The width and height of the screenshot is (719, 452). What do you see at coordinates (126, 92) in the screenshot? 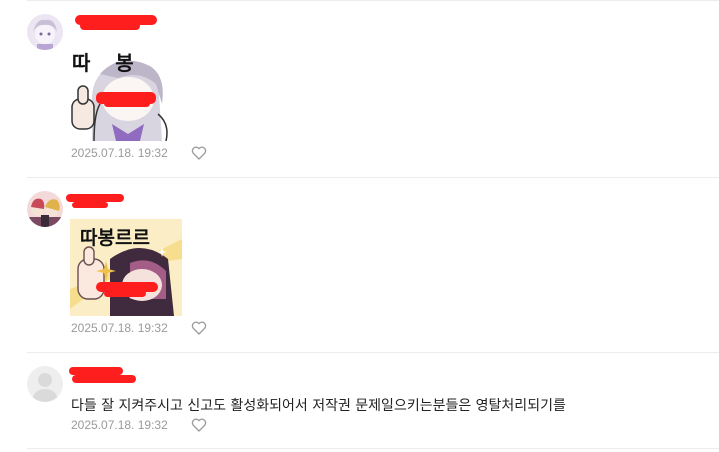
I see `sticker-image: 따 봉` at bounding box center [126, 92].